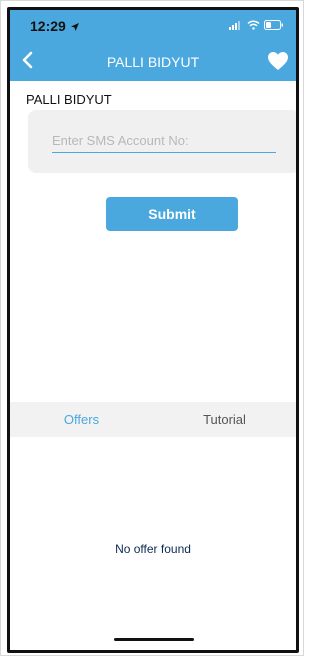  What do you see at coordinates (172, 214) in the screenshot?
I see `submit-button: Submit` at bounding box center [172, 214].